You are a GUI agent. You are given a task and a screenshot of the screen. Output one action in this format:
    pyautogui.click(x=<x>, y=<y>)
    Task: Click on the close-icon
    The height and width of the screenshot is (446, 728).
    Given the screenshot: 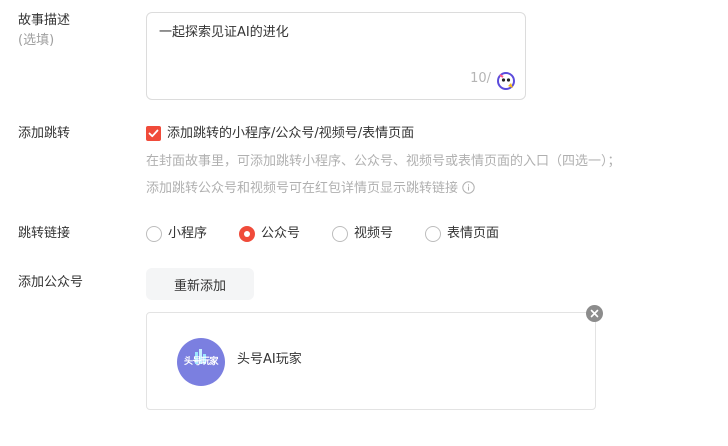 What is the action you would take?
    pyautogui.click(x=594, y=313)
    